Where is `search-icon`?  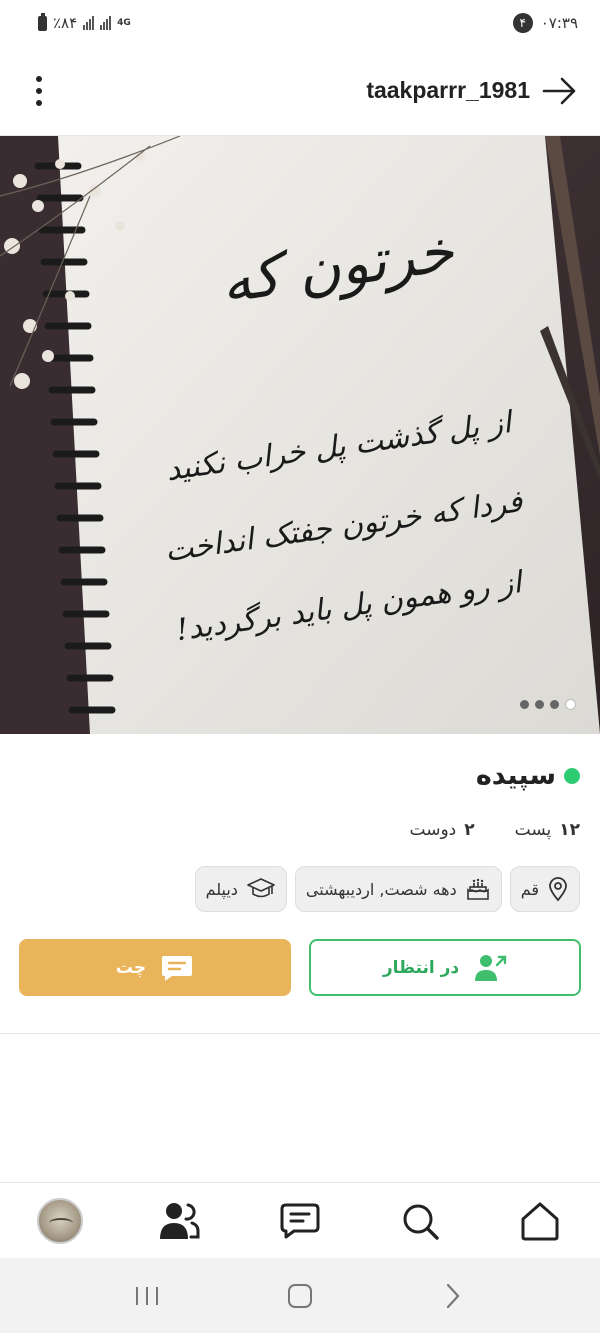
search-icon is located at coordinates (421, 1222).